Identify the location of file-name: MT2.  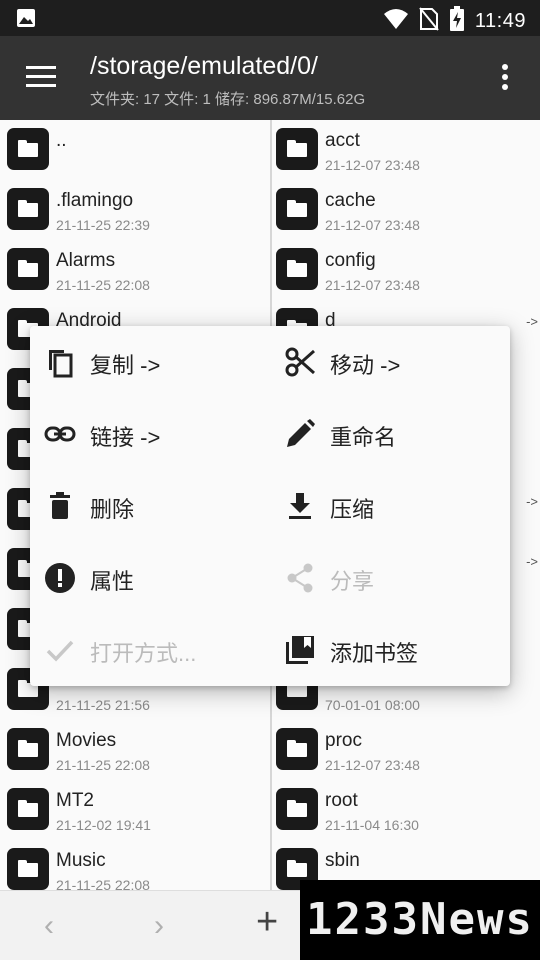
(75, 800).